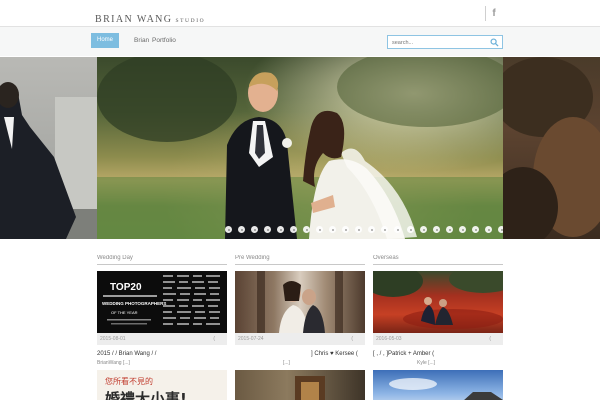 This screenshot has height=400, width=600. Describe the element at coordinates (438, 339) in the screenshot. I see `post-date-bar: 2016-05-03 (` at that location.